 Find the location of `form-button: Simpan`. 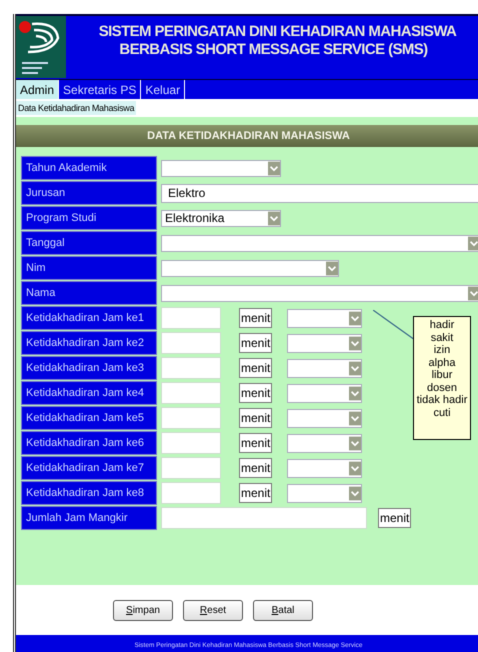

form-button: Simpan is located at coordinates (143, 610).